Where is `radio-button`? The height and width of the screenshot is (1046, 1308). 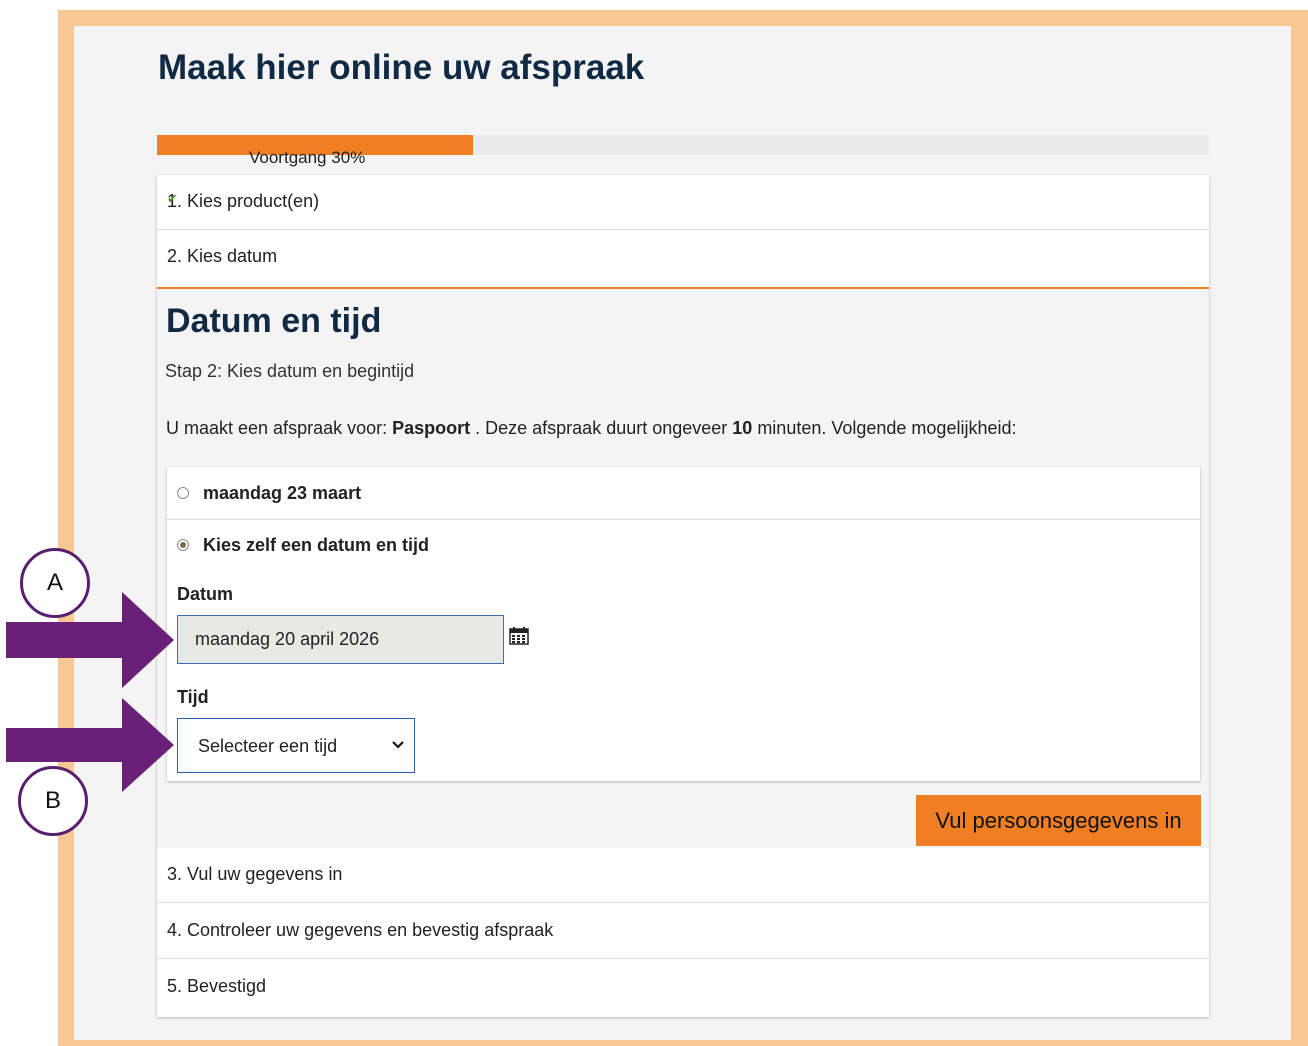
radio-button is located at coordinates (183, 493).